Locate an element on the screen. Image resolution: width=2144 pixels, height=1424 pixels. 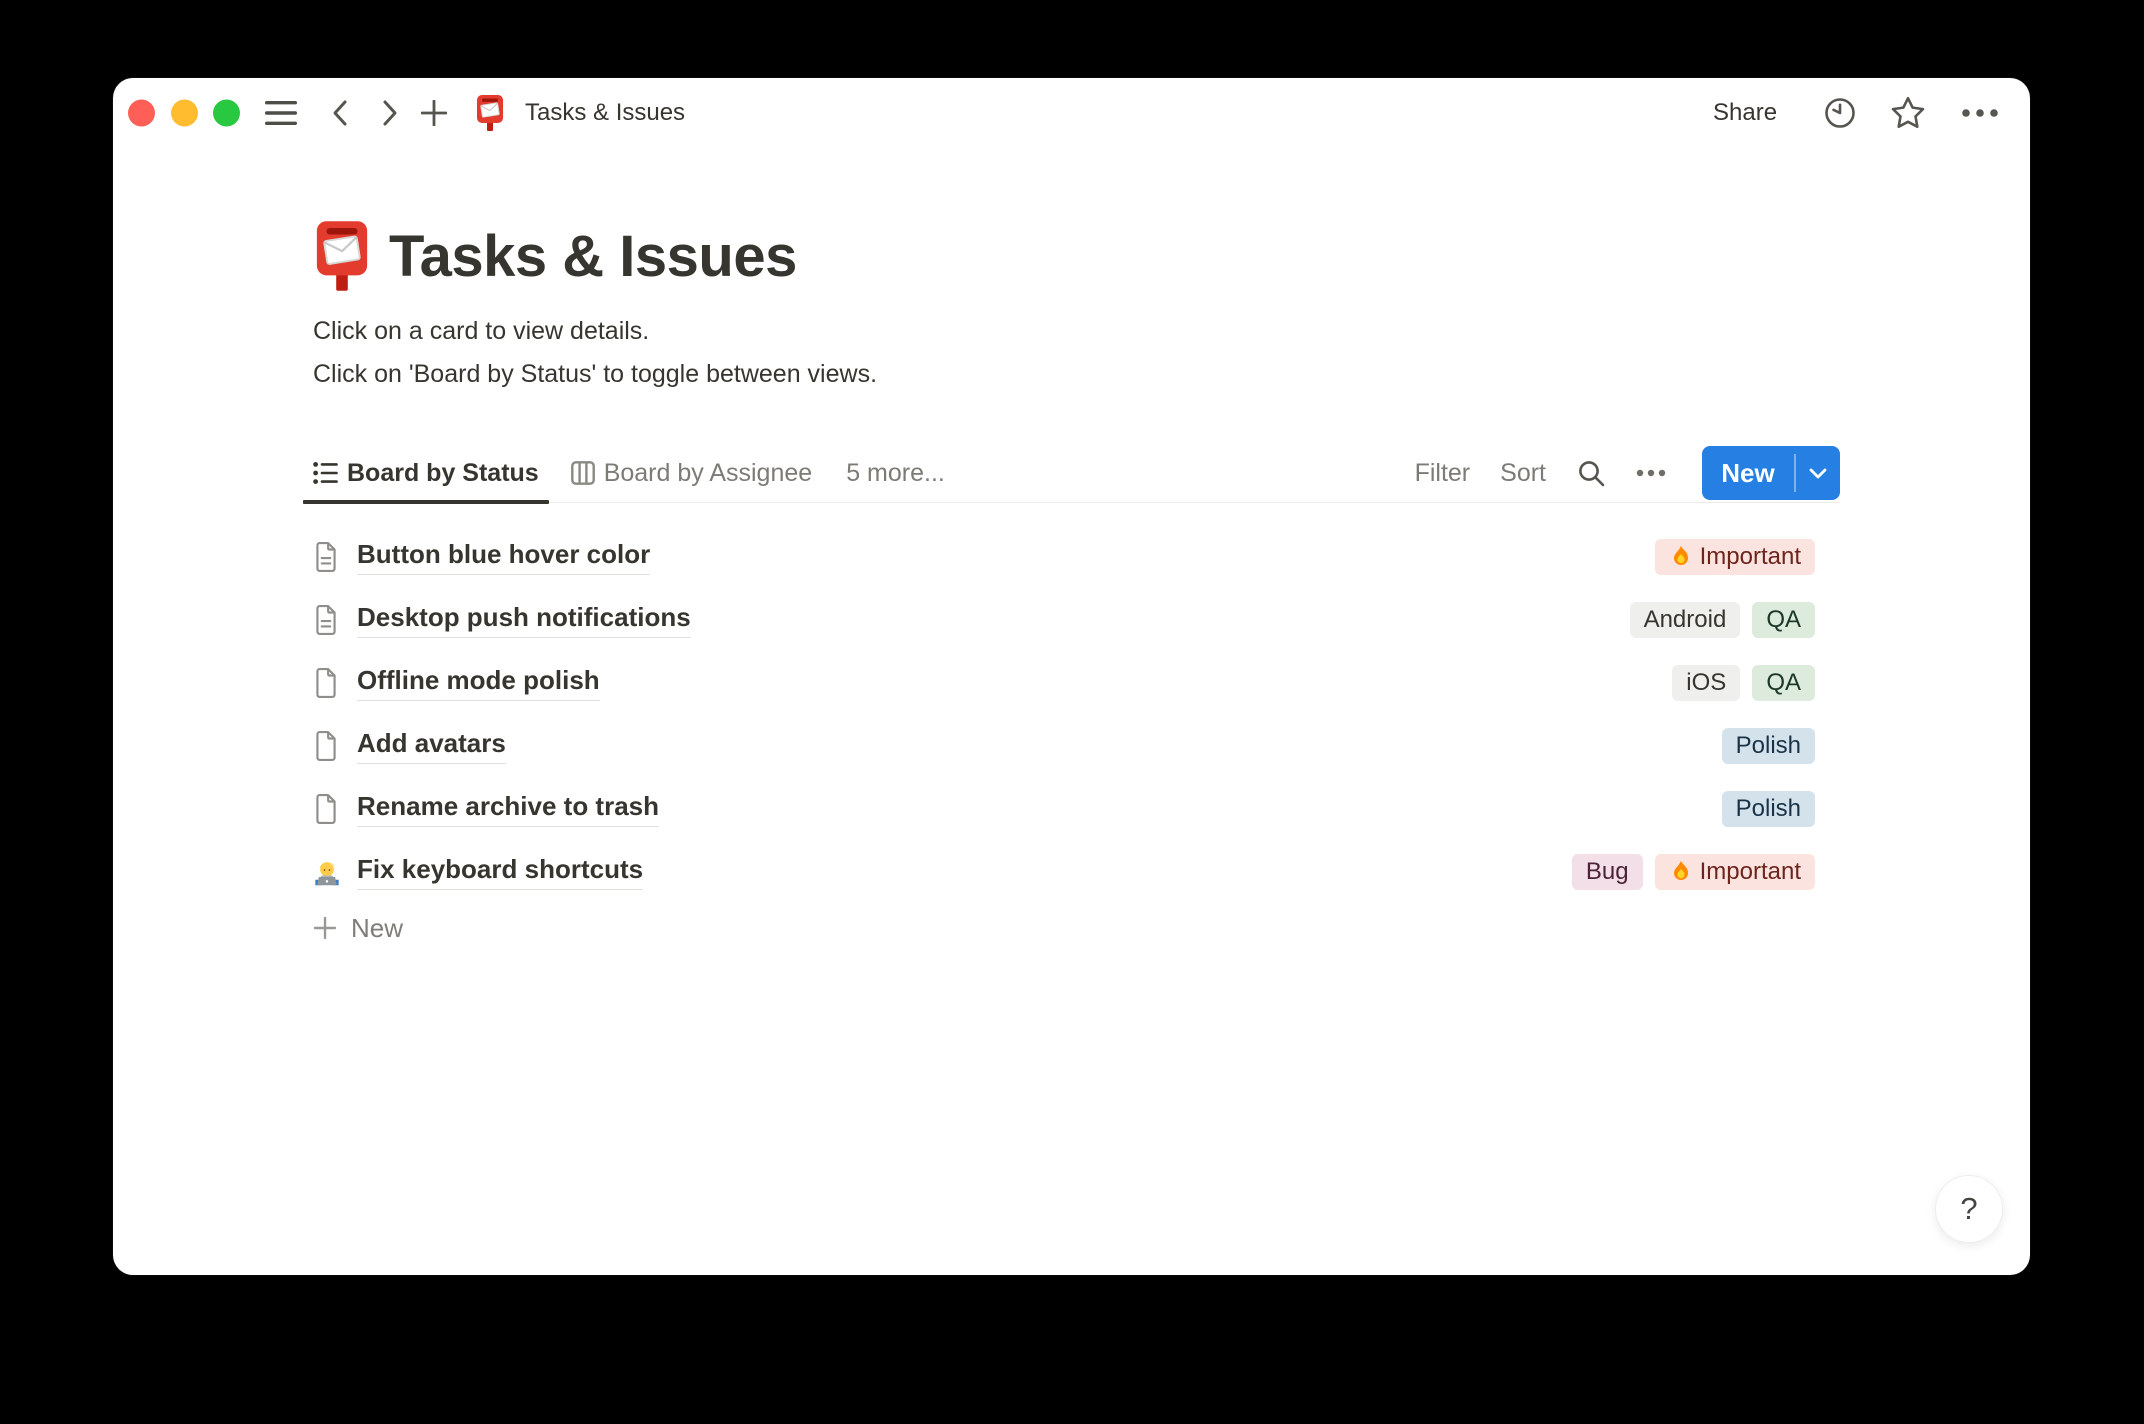
minimize-window-button is located at coordinates (184, 113).